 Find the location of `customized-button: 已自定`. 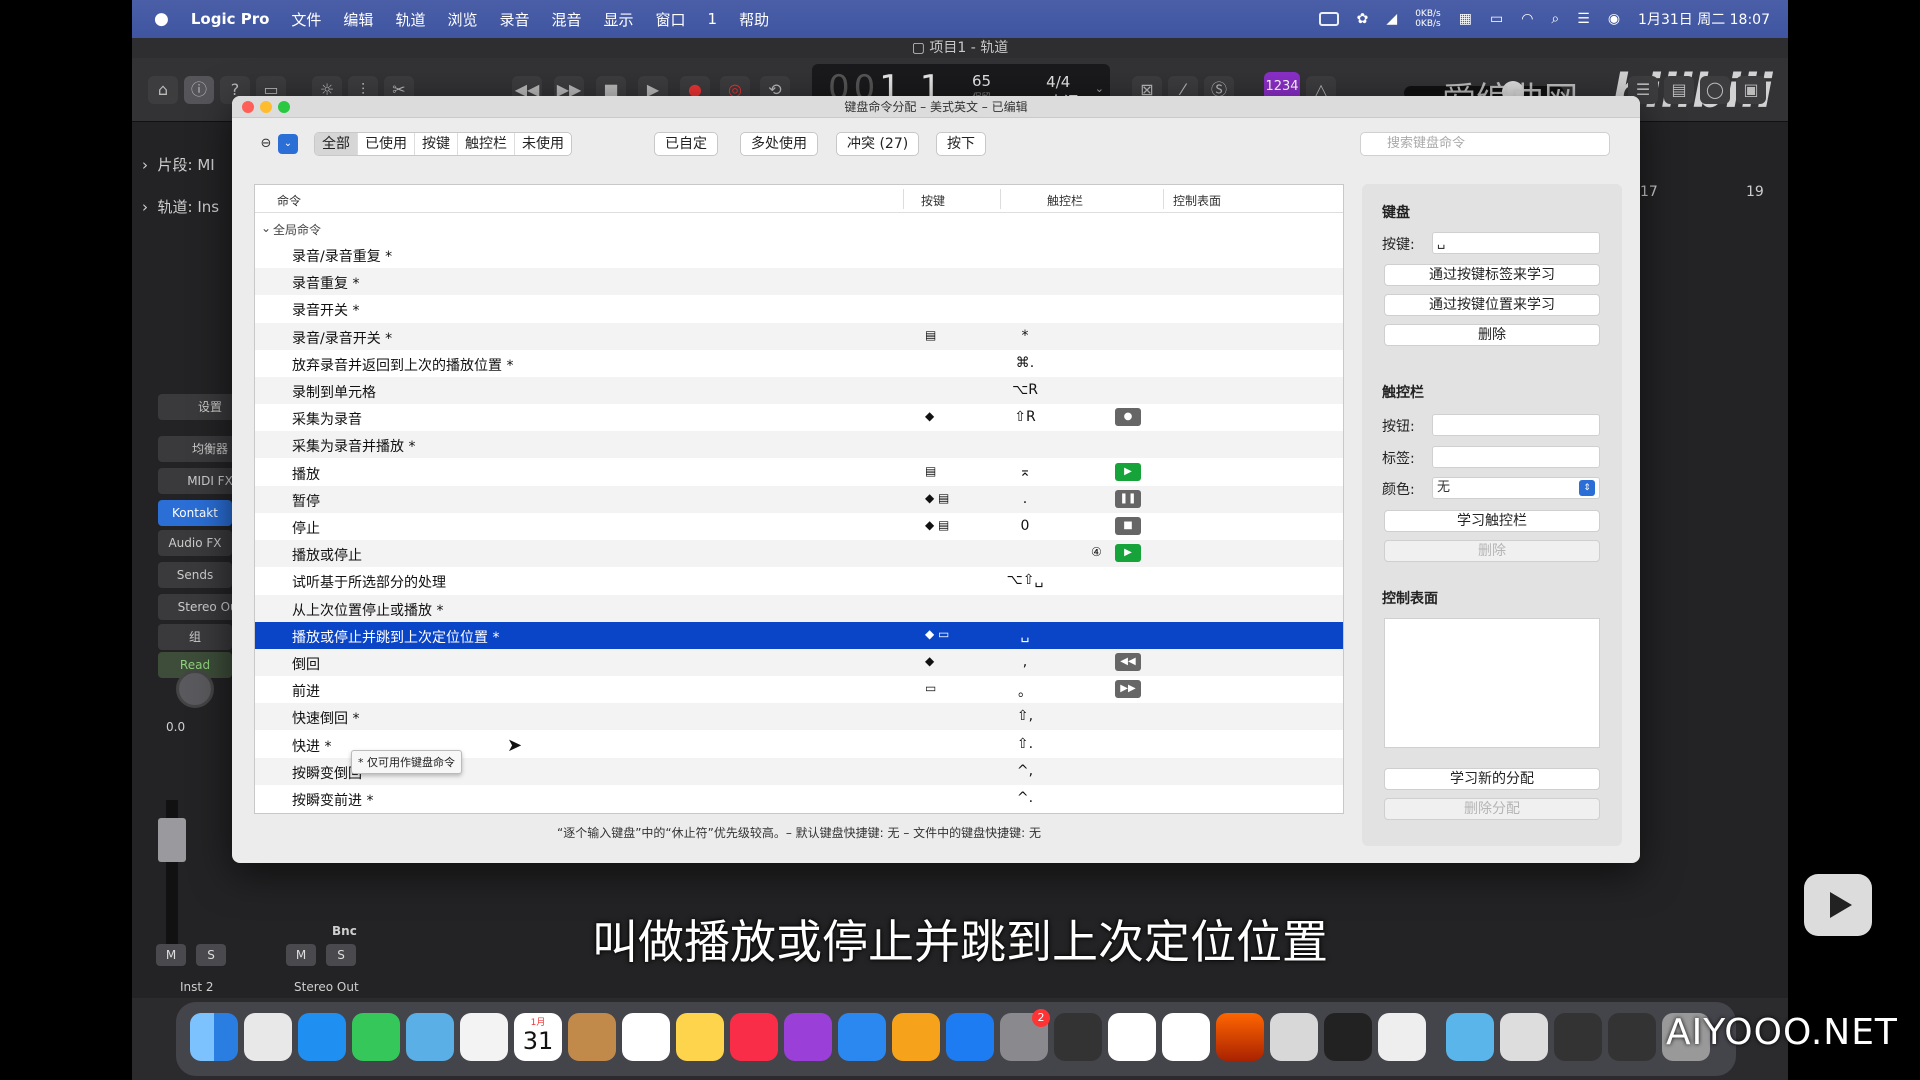

customized-button: 已自定 is located at coordinates (686, 144).